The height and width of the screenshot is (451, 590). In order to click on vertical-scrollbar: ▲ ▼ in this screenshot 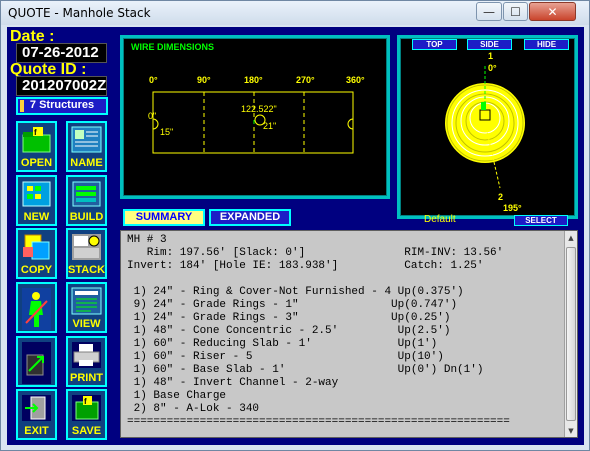, I will do `click(570, 334)`.